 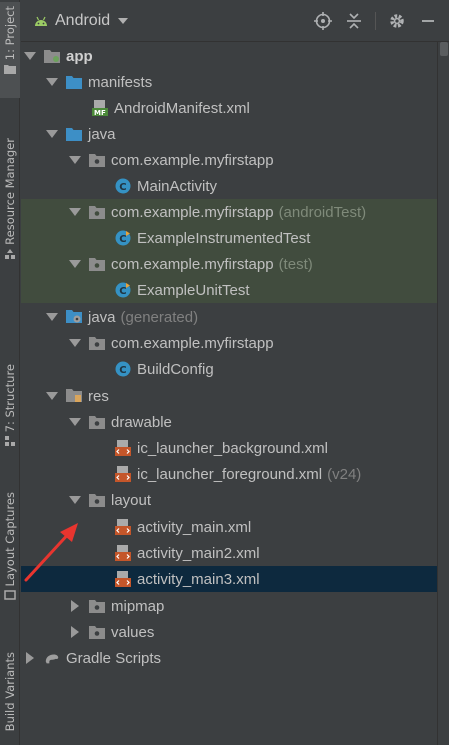 What do you see at coordinates (229, 396) in the screenshot?
I see `tree-item-res: res` at bounding box center [229, 396].